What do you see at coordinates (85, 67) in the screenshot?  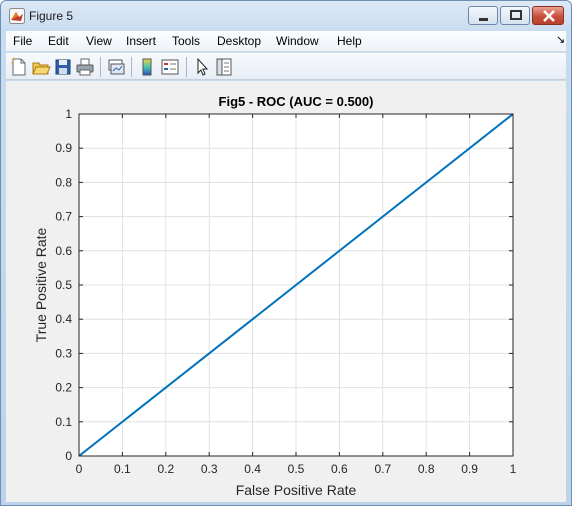 I see `print-icon` at bounding box center [85, 67].